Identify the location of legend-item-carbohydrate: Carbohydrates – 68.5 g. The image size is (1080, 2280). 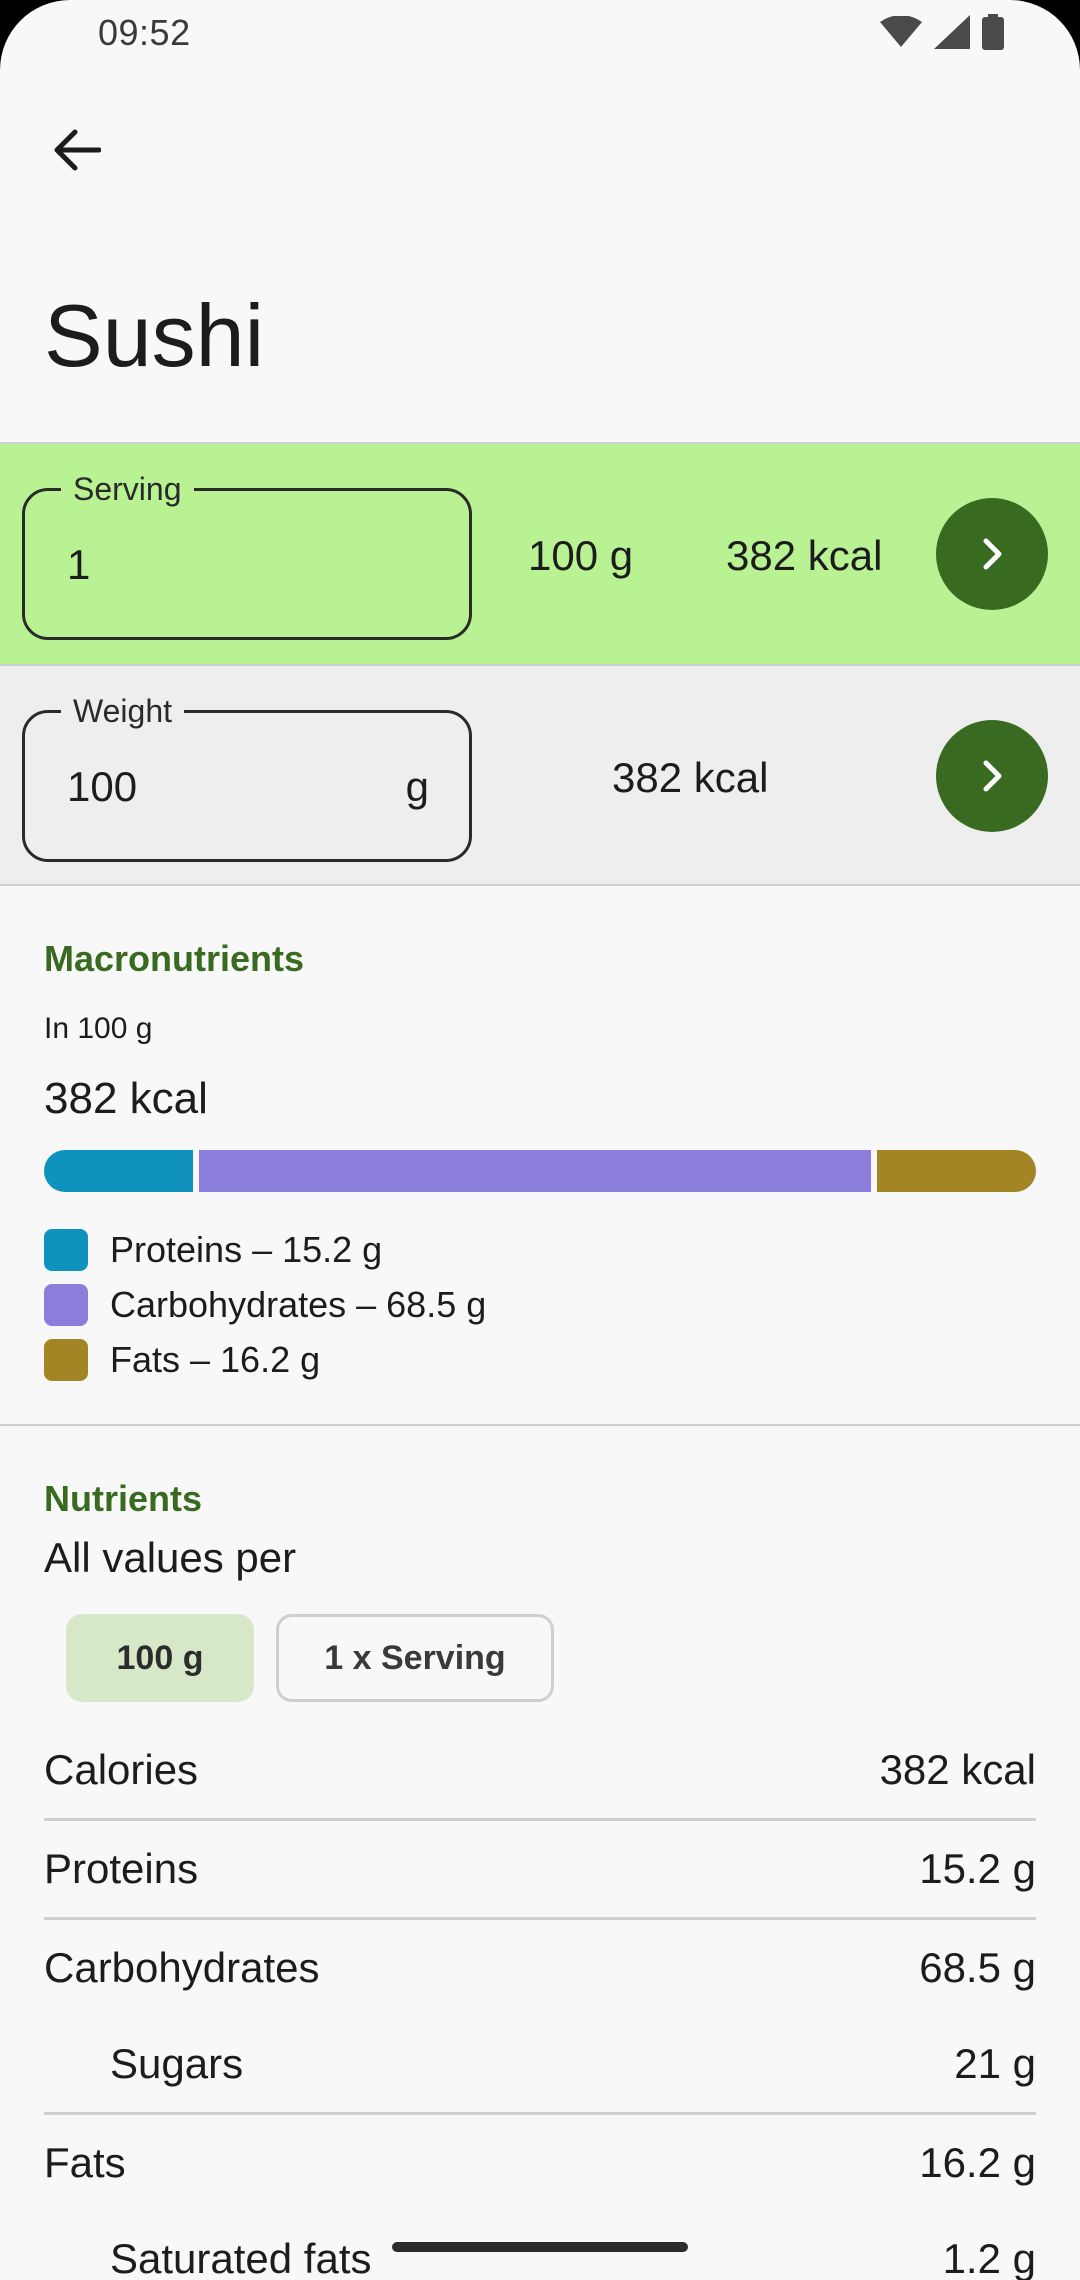
(265, 1304).